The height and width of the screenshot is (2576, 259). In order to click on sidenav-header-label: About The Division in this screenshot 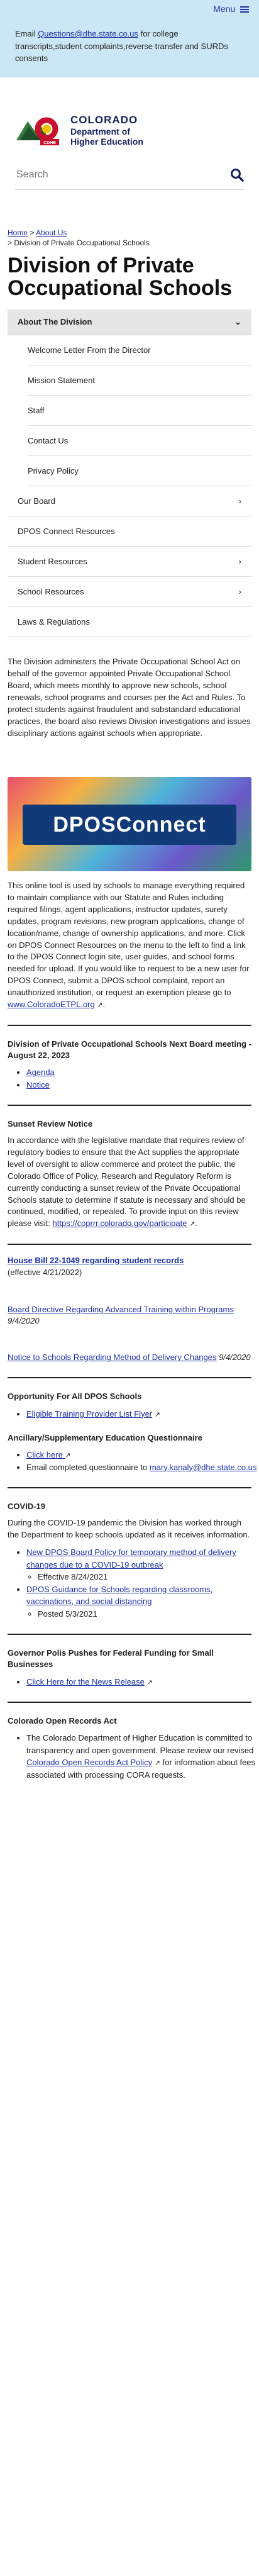, I will do `click(55, 322)`.